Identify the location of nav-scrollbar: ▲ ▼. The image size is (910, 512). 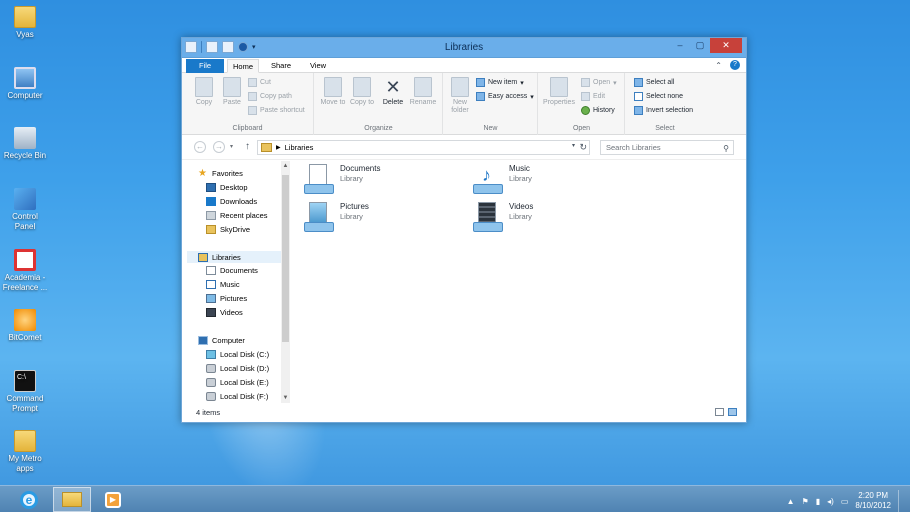
(285, 282).